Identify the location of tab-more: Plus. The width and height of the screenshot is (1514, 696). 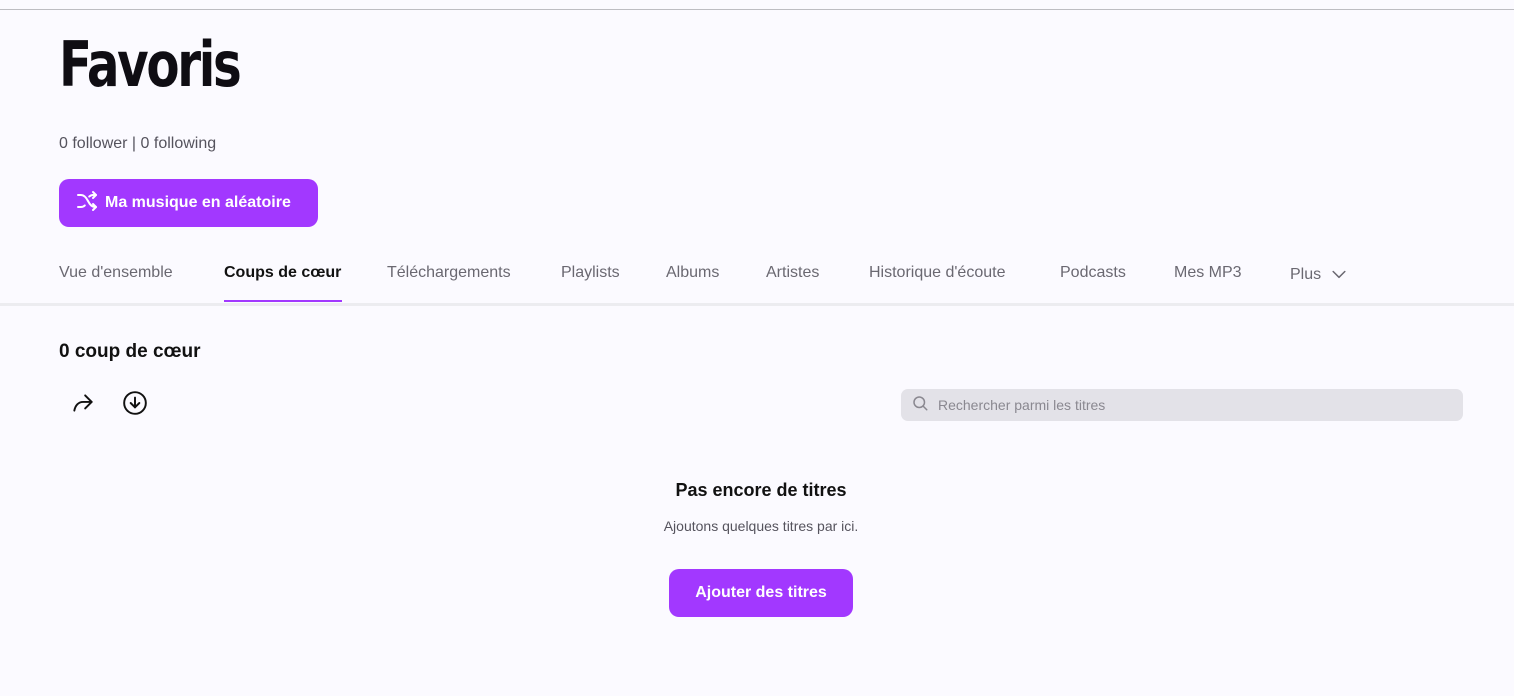
(1319, 274).